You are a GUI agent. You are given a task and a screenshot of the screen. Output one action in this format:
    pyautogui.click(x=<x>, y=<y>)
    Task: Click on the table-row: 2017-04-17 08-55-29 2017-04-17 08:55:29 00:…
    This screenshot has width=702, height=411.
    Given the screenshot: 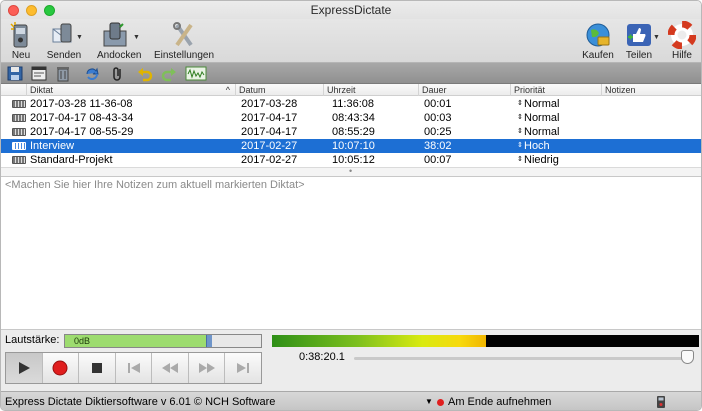 What is the action you would take?
    pyautogui.click(x=351, y=132)
    